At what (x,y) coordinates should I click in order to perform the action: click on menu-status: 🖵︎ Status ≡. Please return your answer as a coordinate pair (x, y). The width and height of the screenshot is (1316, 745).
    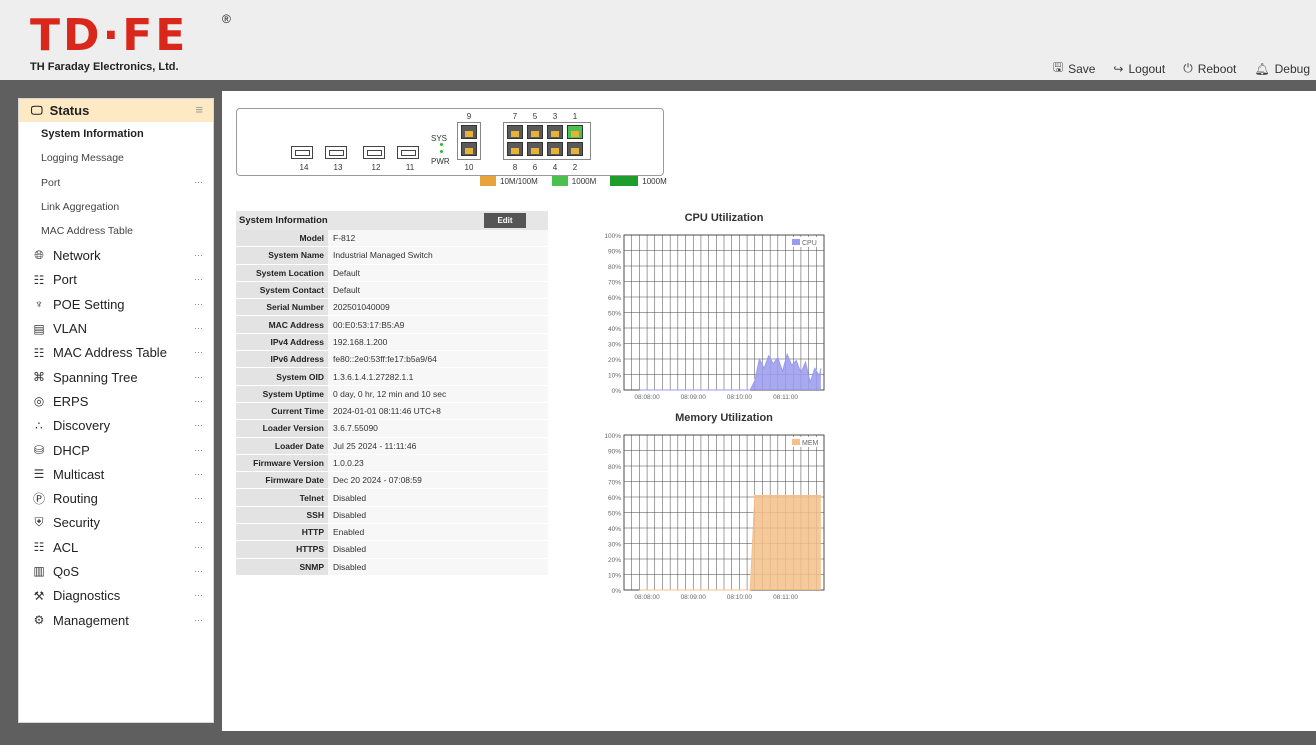
    Looking at the image, I should click on (116, 110).